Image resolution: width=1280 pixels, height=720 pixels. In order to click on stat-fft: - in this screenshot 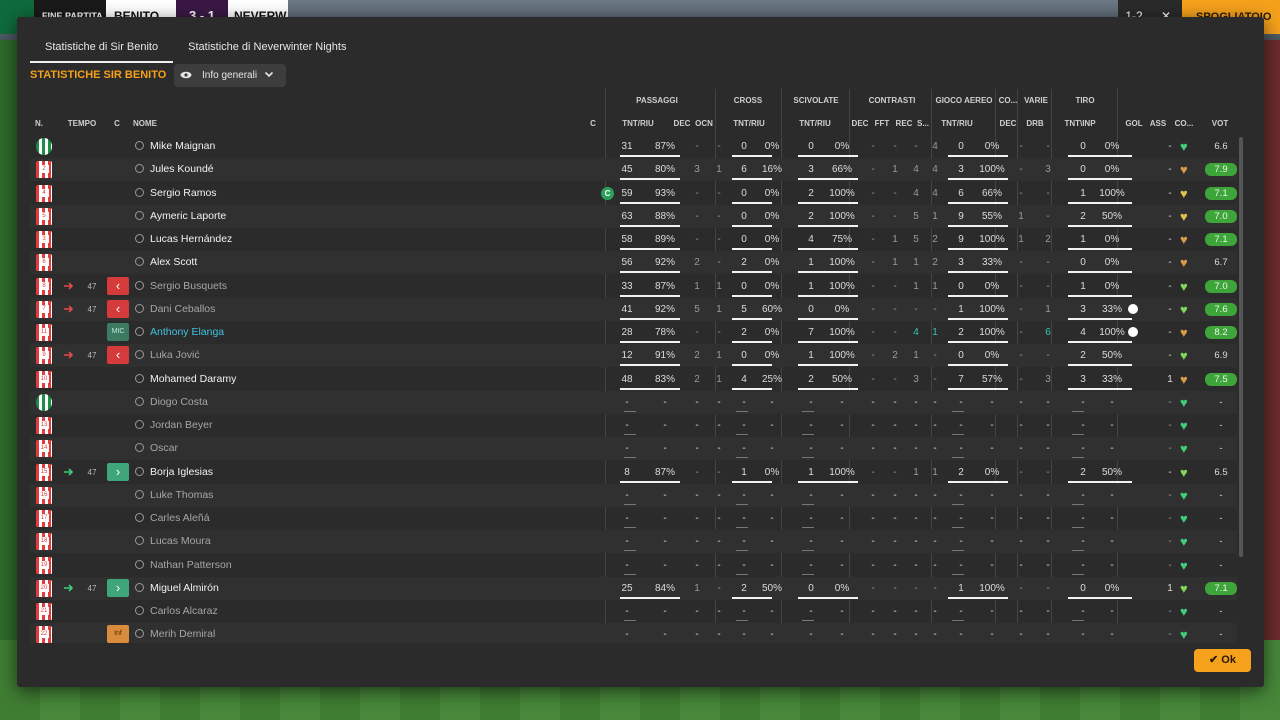, I will do `click(895, 379)`.